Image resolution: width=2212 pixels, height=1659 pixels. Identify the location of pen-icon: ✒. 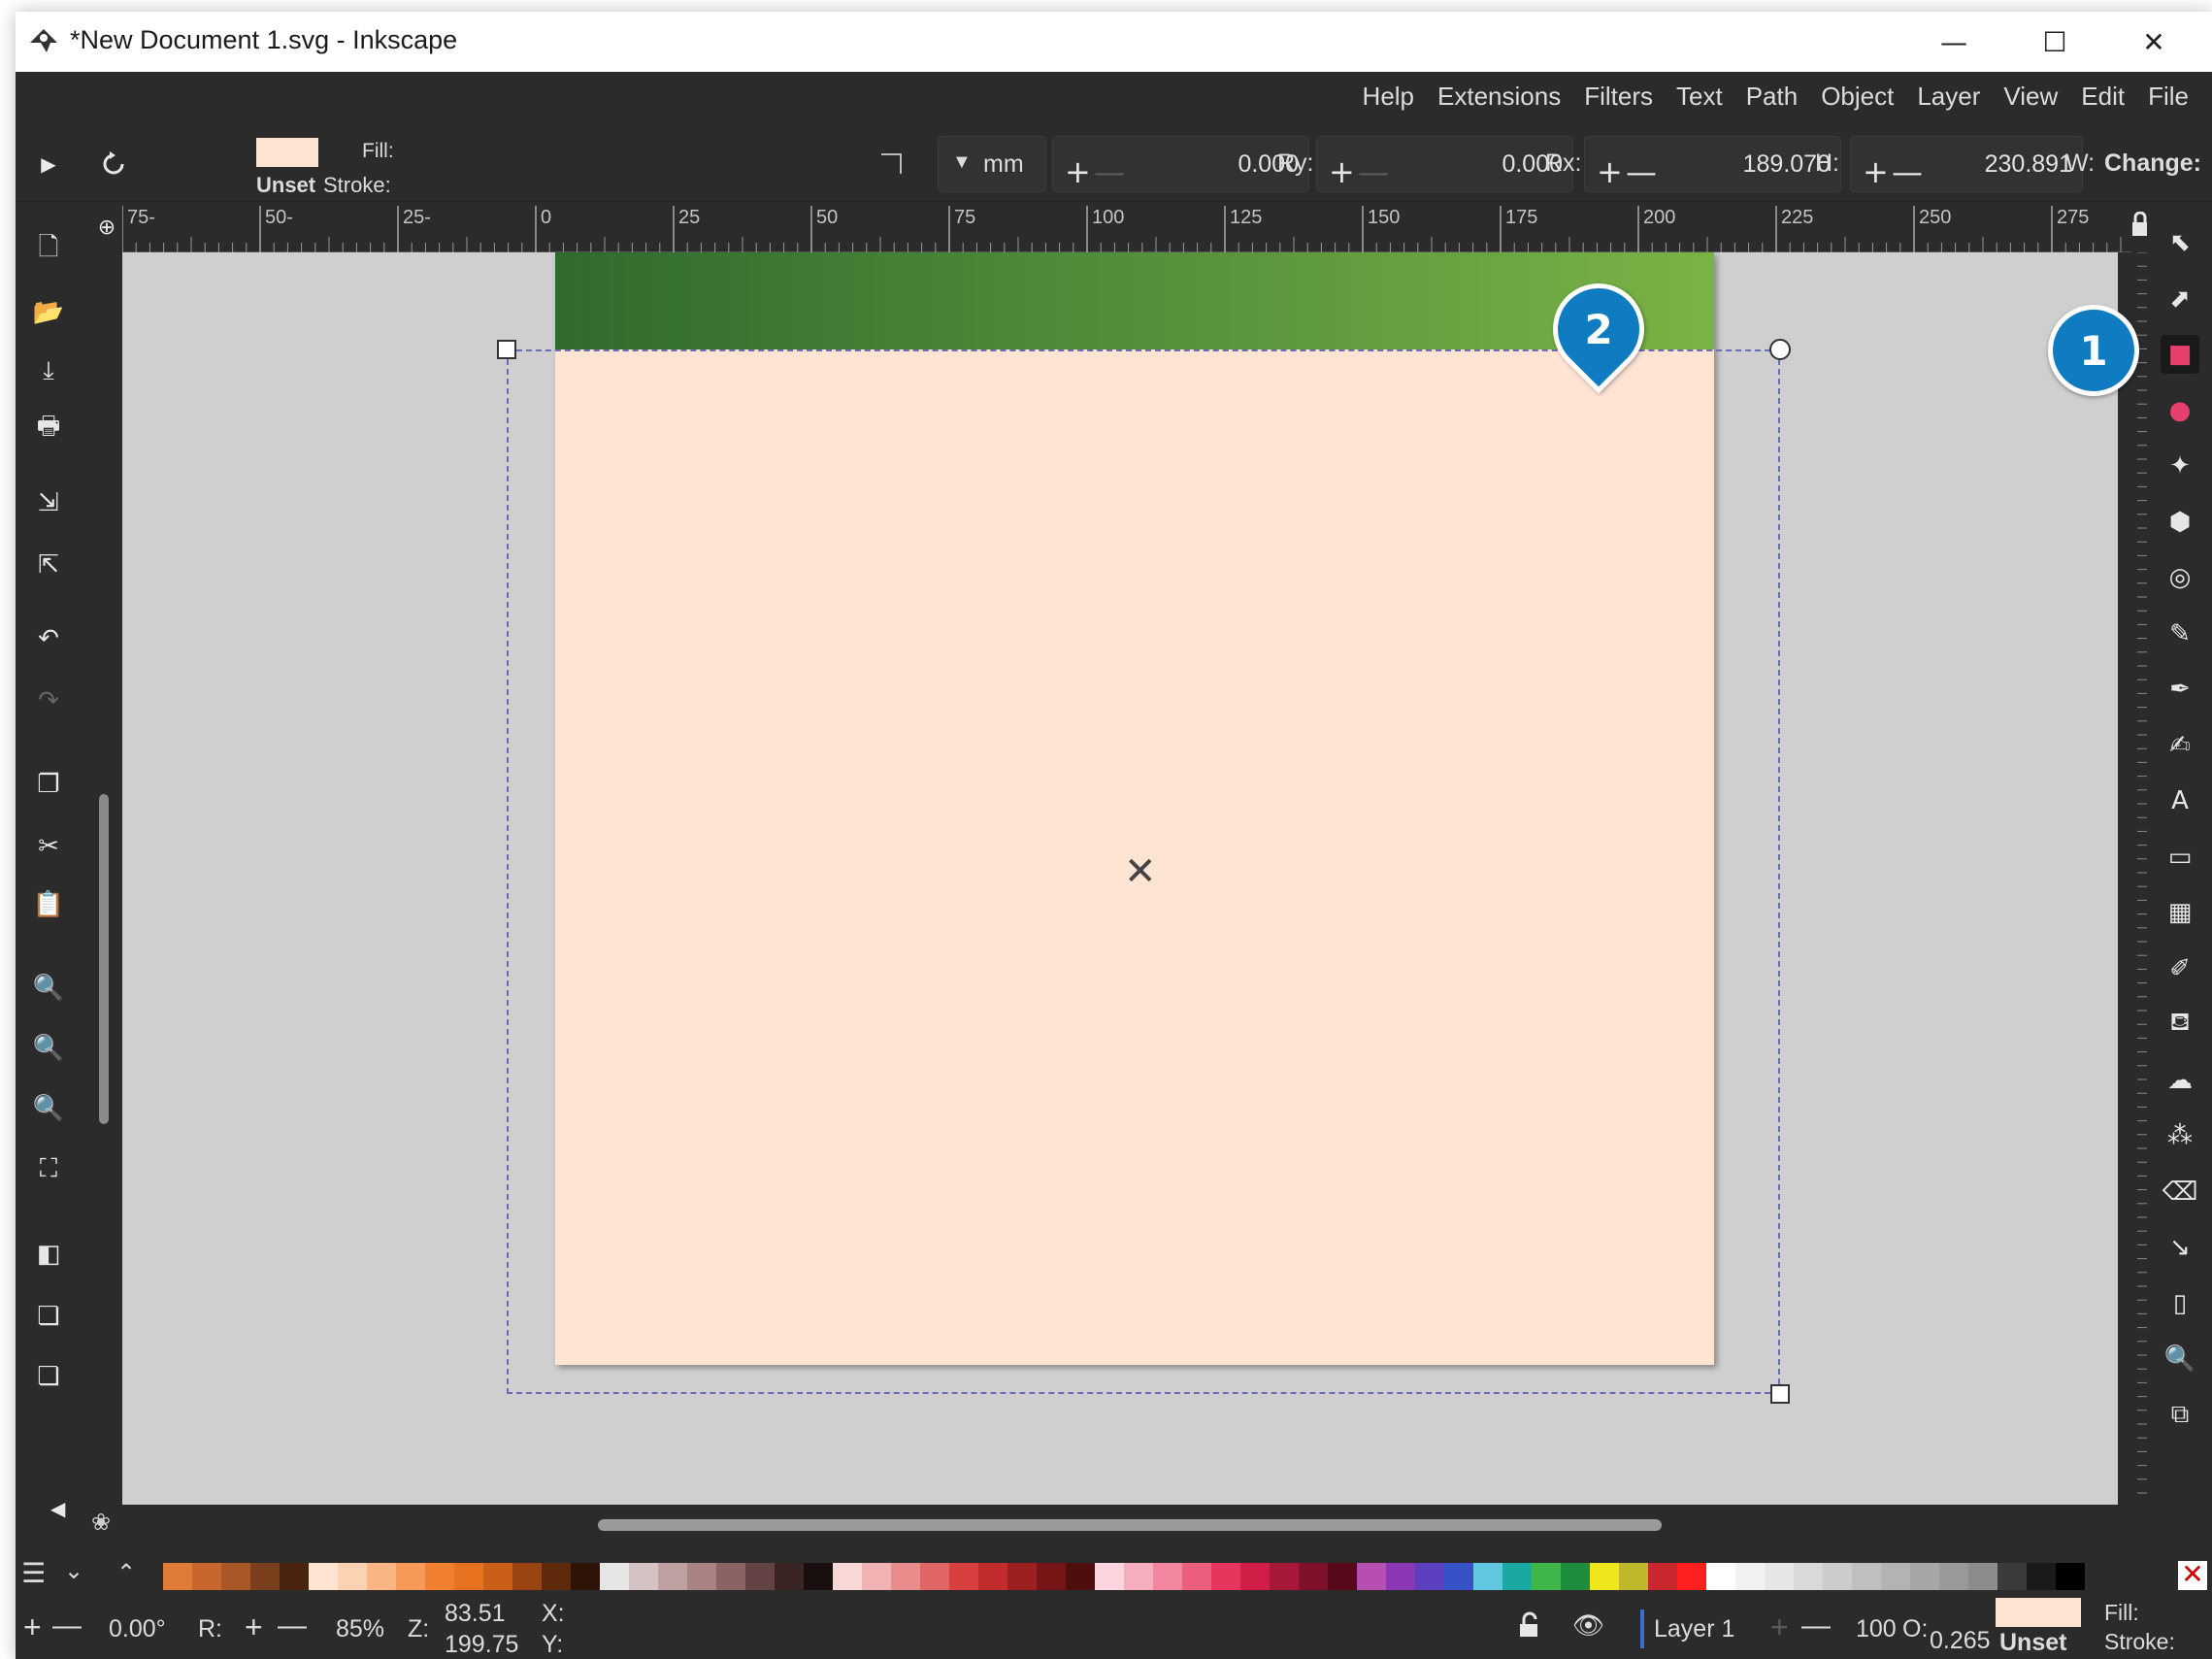
(2180, 689).